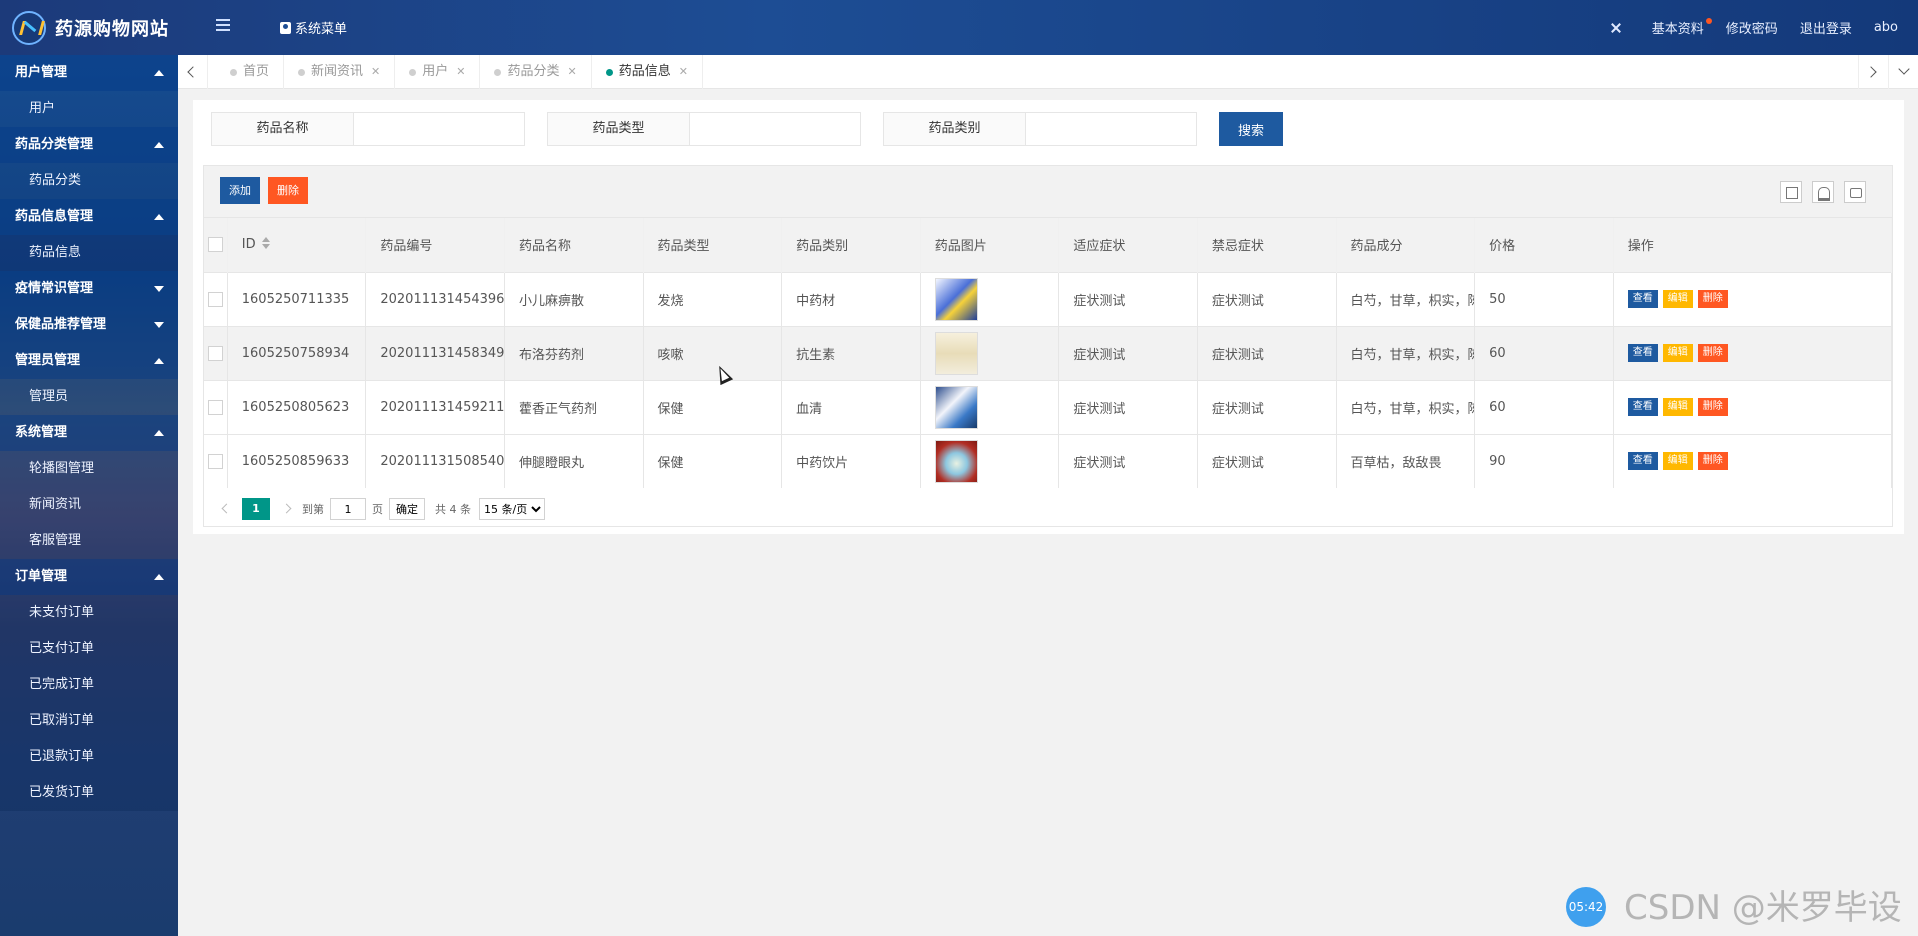 The image size is (1918, 936). I want to click on sidebar-item-user: 用户, so click(89, 109).